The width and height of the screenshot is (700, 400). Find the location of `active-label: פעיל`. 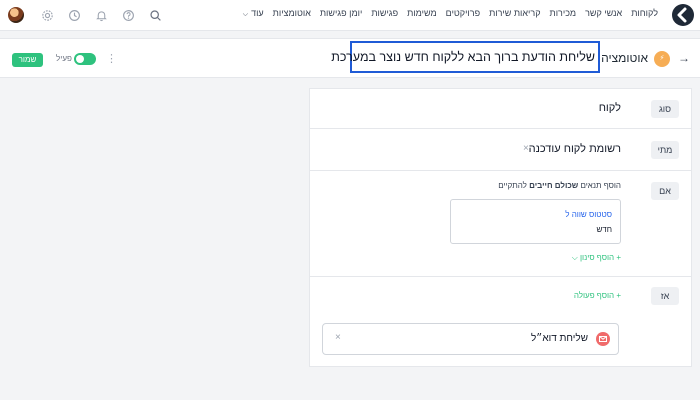

active-label: פעיל is located at coordinates (64, 58).